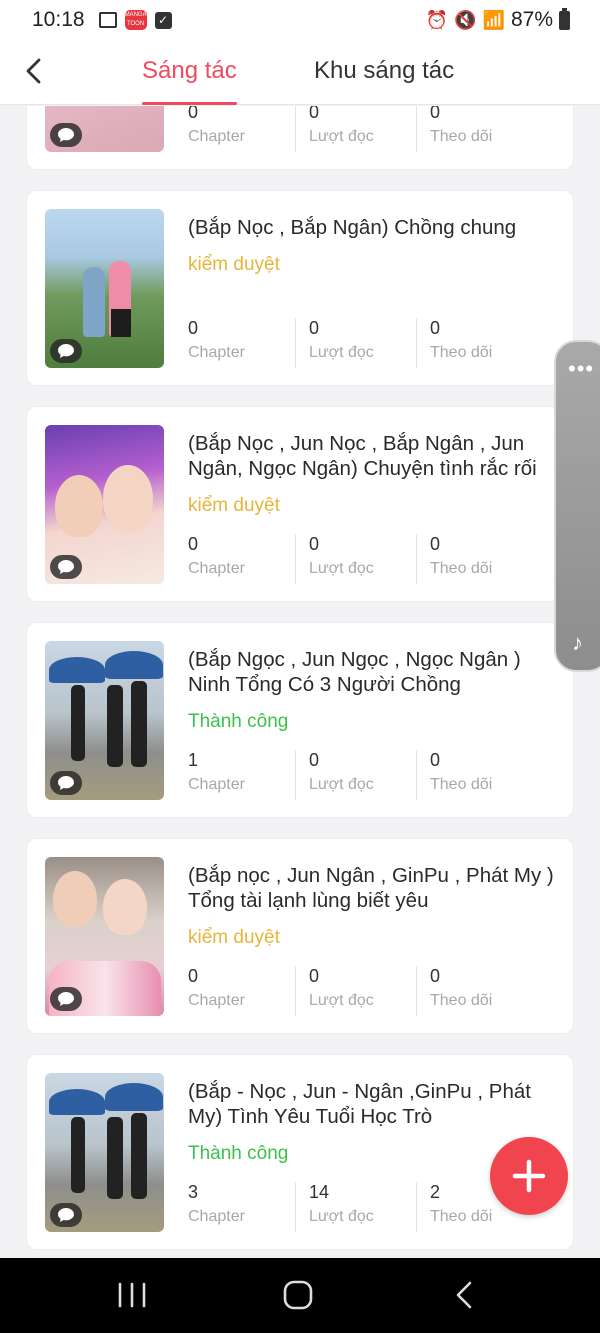 Image resolution: width=600 pixels, height=1333 pixels. I want to click on chevron-left-icon, so click(33, 71).